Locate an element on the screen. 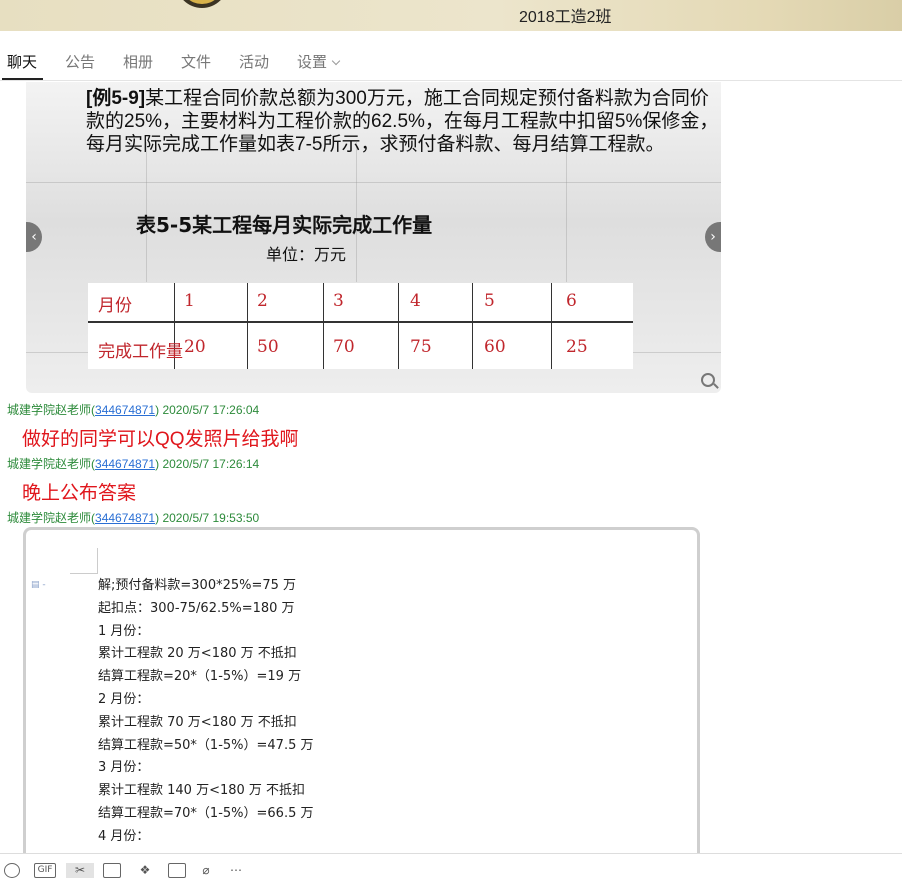 The height and width of the screenshot is (878, 902). image-icon is located at coordinates (177, 870).